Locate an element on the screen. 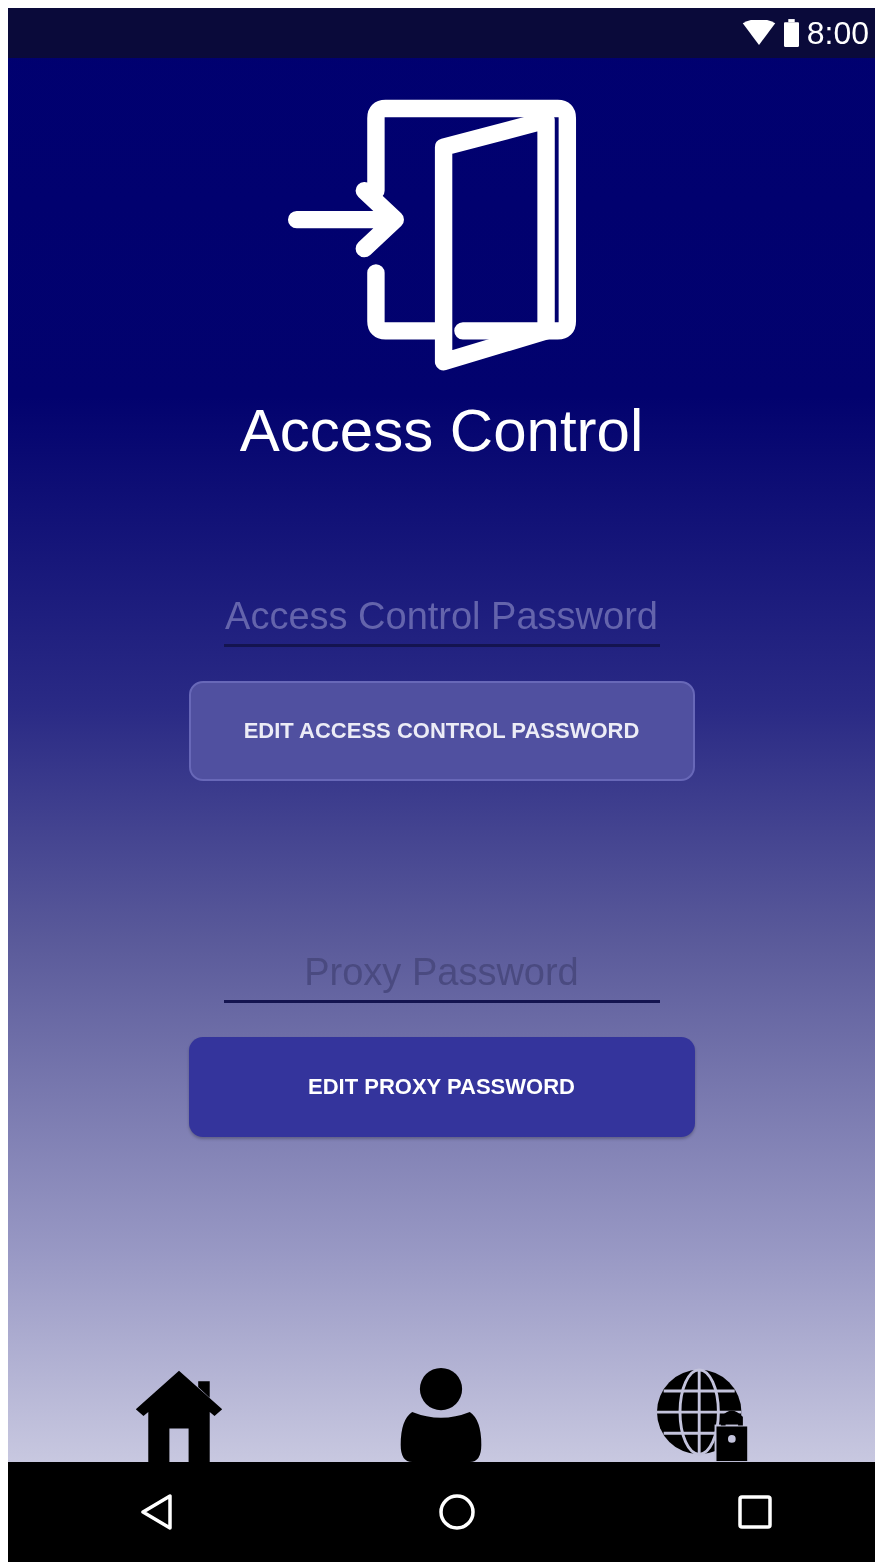  wifi-icon is located at coordinates (758, 33).